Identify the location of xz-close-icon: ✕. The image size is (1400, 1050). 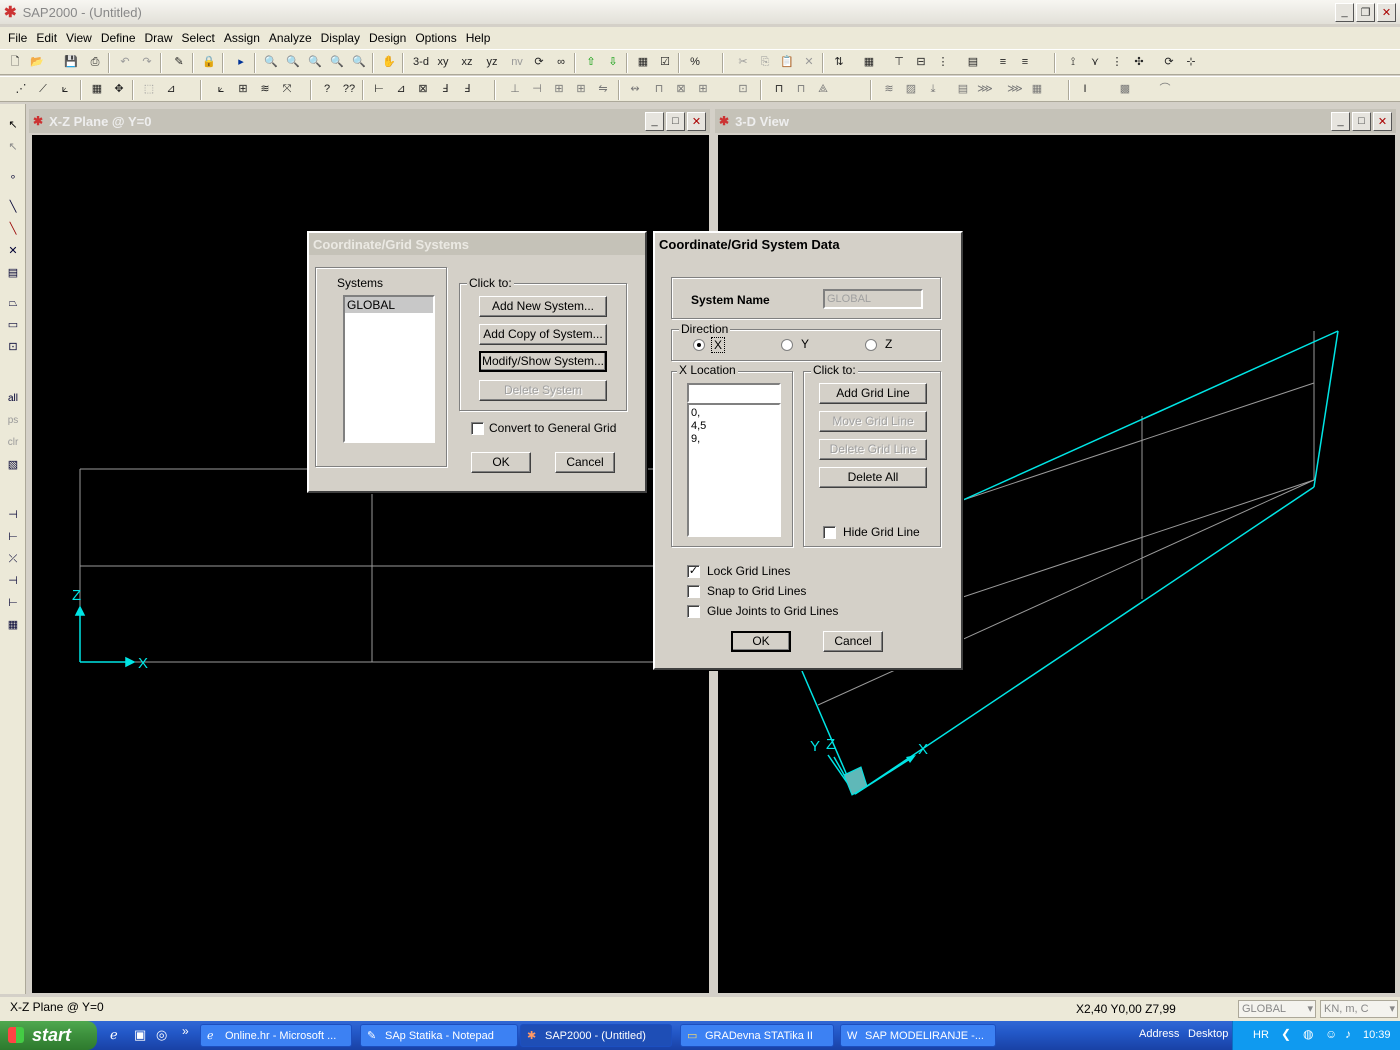
(696, 121).